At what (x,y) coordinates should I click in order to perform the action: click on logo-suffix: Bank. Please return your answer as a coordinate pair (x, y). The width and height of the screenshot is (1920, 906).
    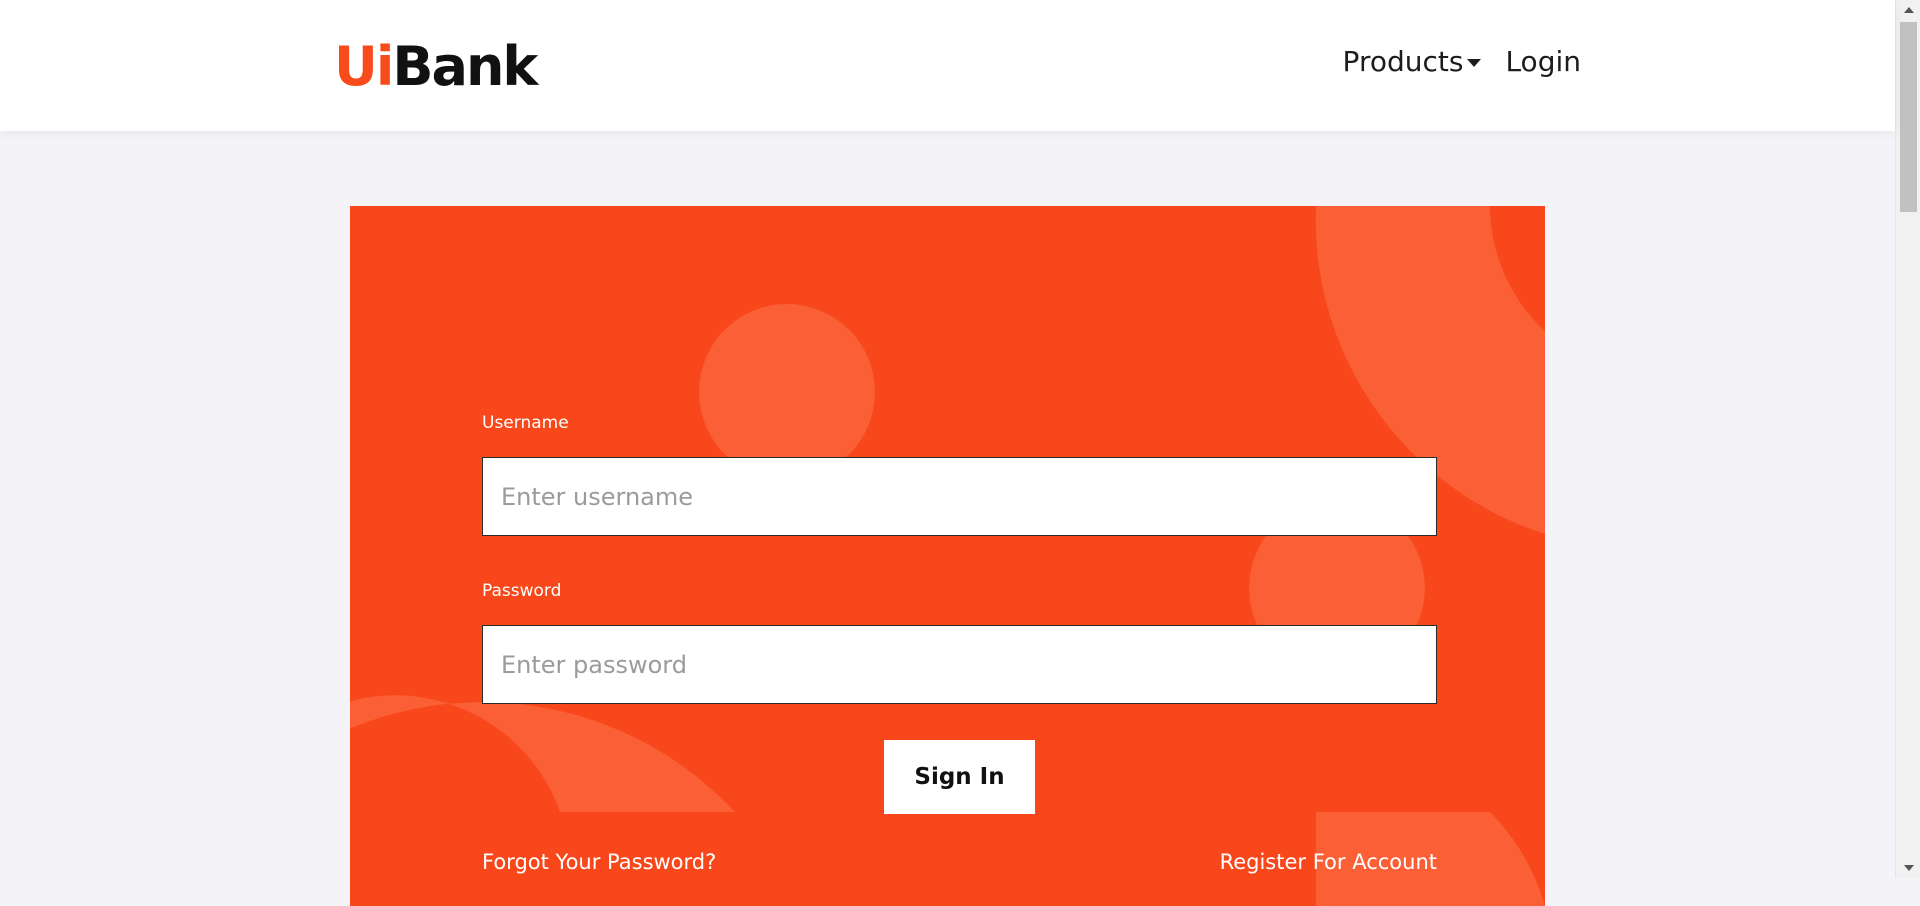
    Looking at the image, I should click on (465, 66).